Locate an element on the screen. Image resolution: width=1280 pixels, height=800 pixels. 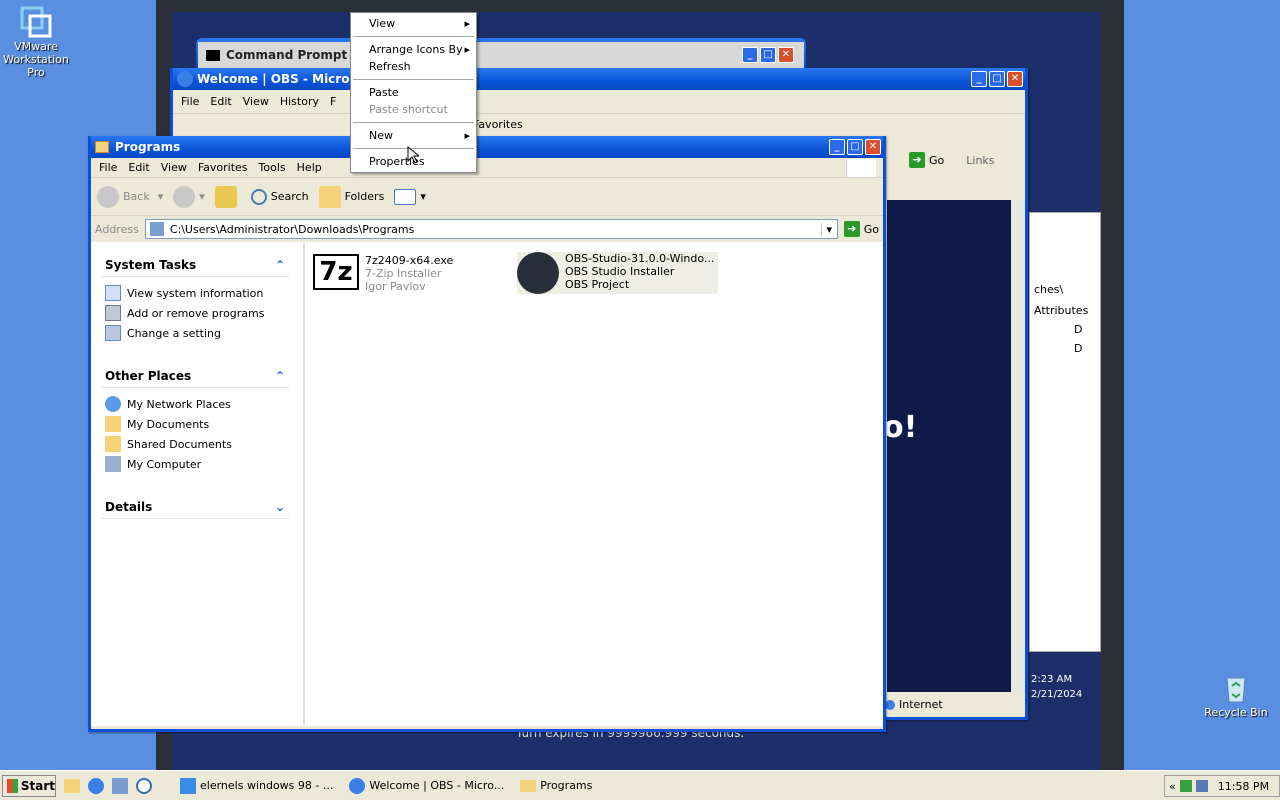
tray-network-icon is located at coordinates (1201, 786).